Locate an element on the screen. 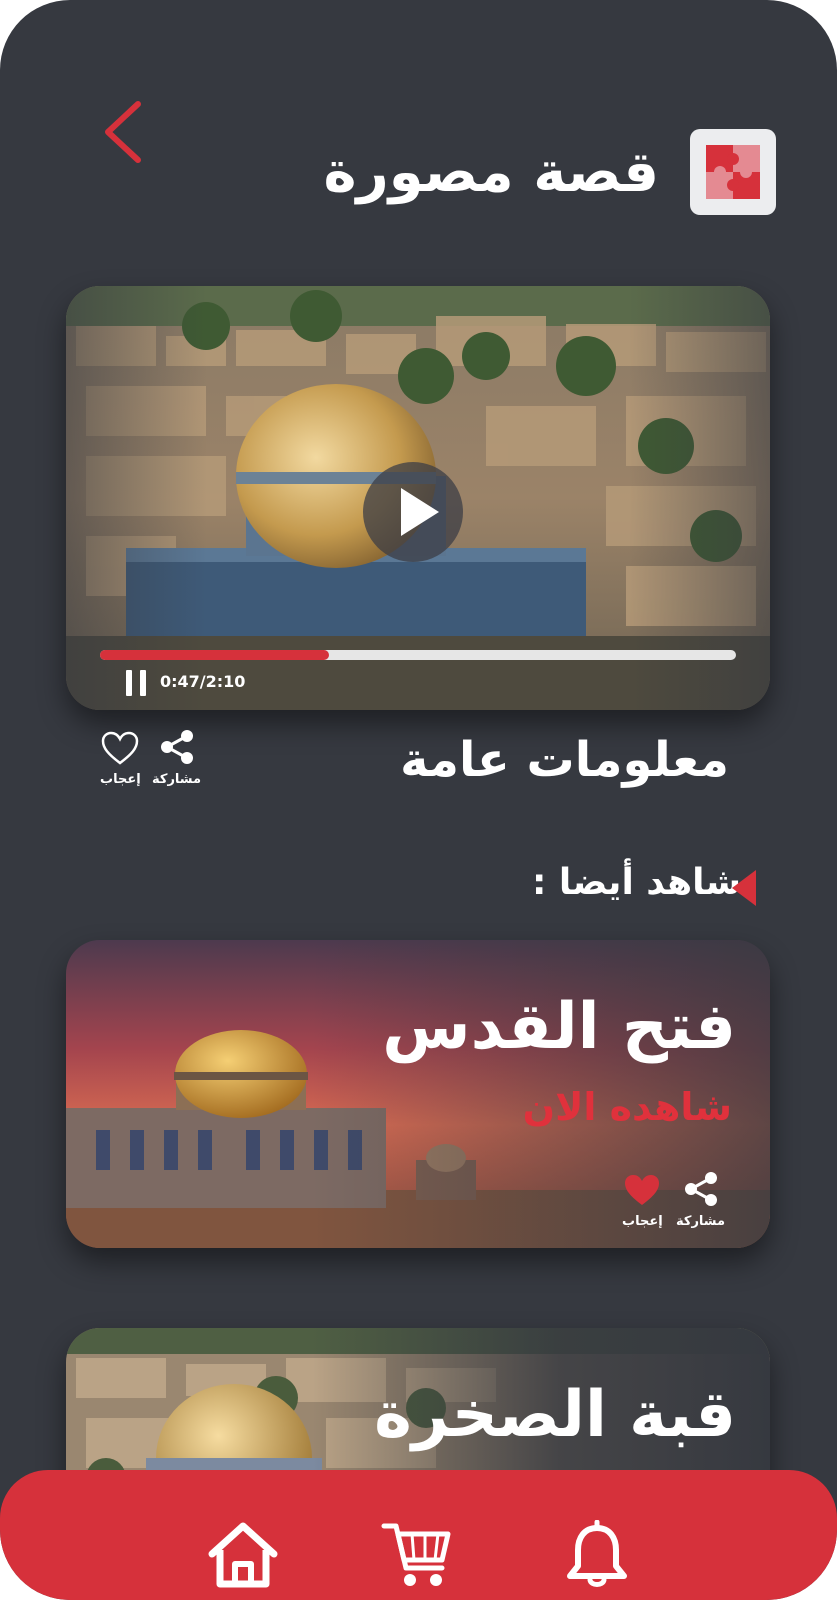  nav-home-button is located at coordinates (243, 1555).